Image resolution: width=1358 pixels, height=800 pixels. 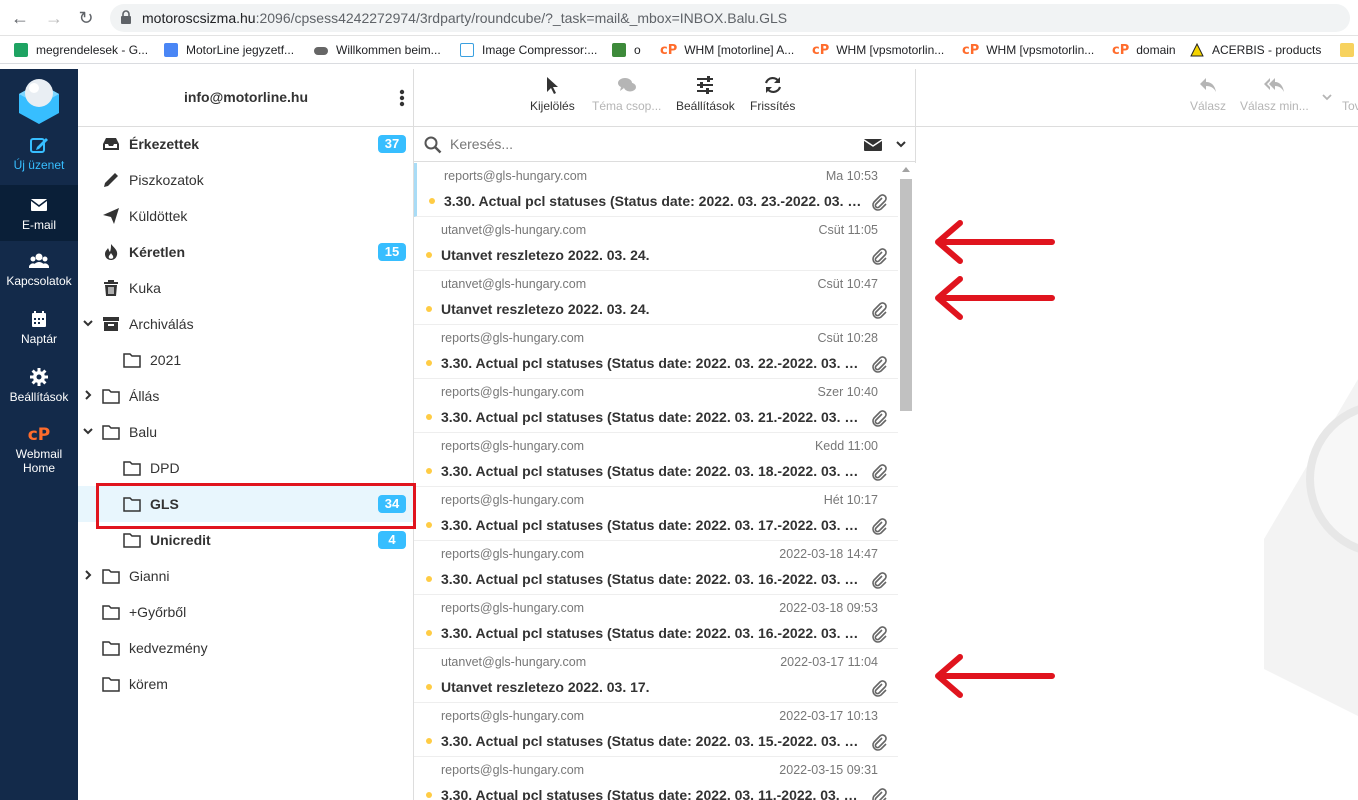 I want to click on folder-gyorbol: +Győrből, so click(x=246, y=612).